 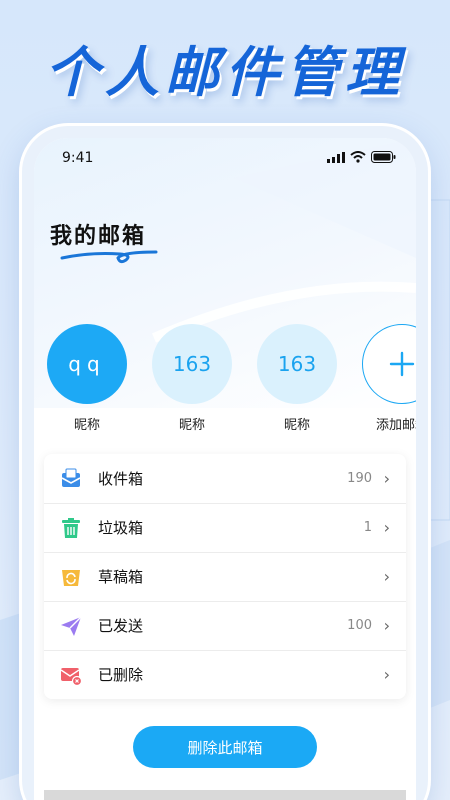 I want to click on signal-icon, so click(x=336, y=157).